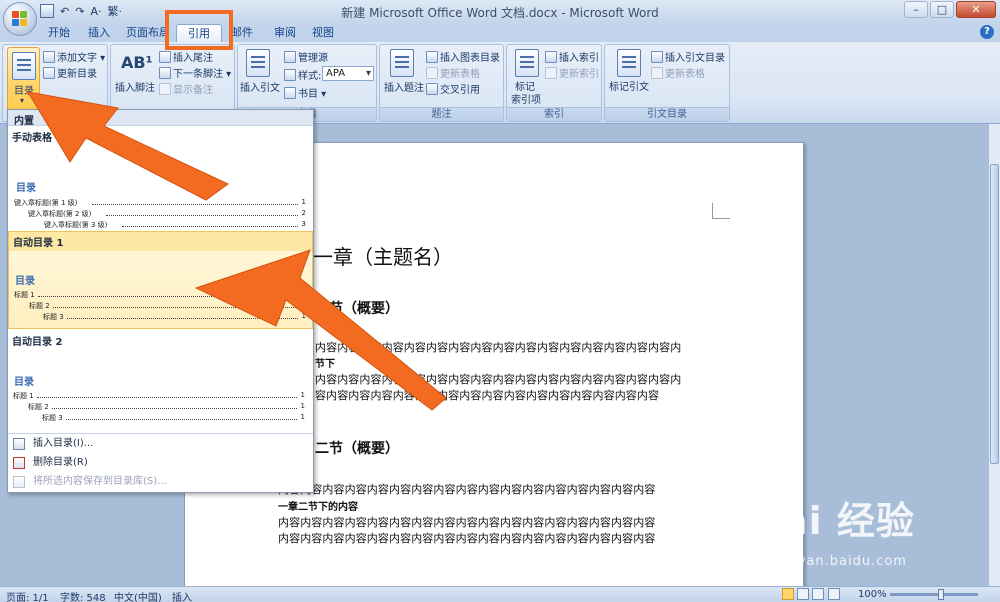  I want to click on table-of-figures-icon, so click(432, 57).